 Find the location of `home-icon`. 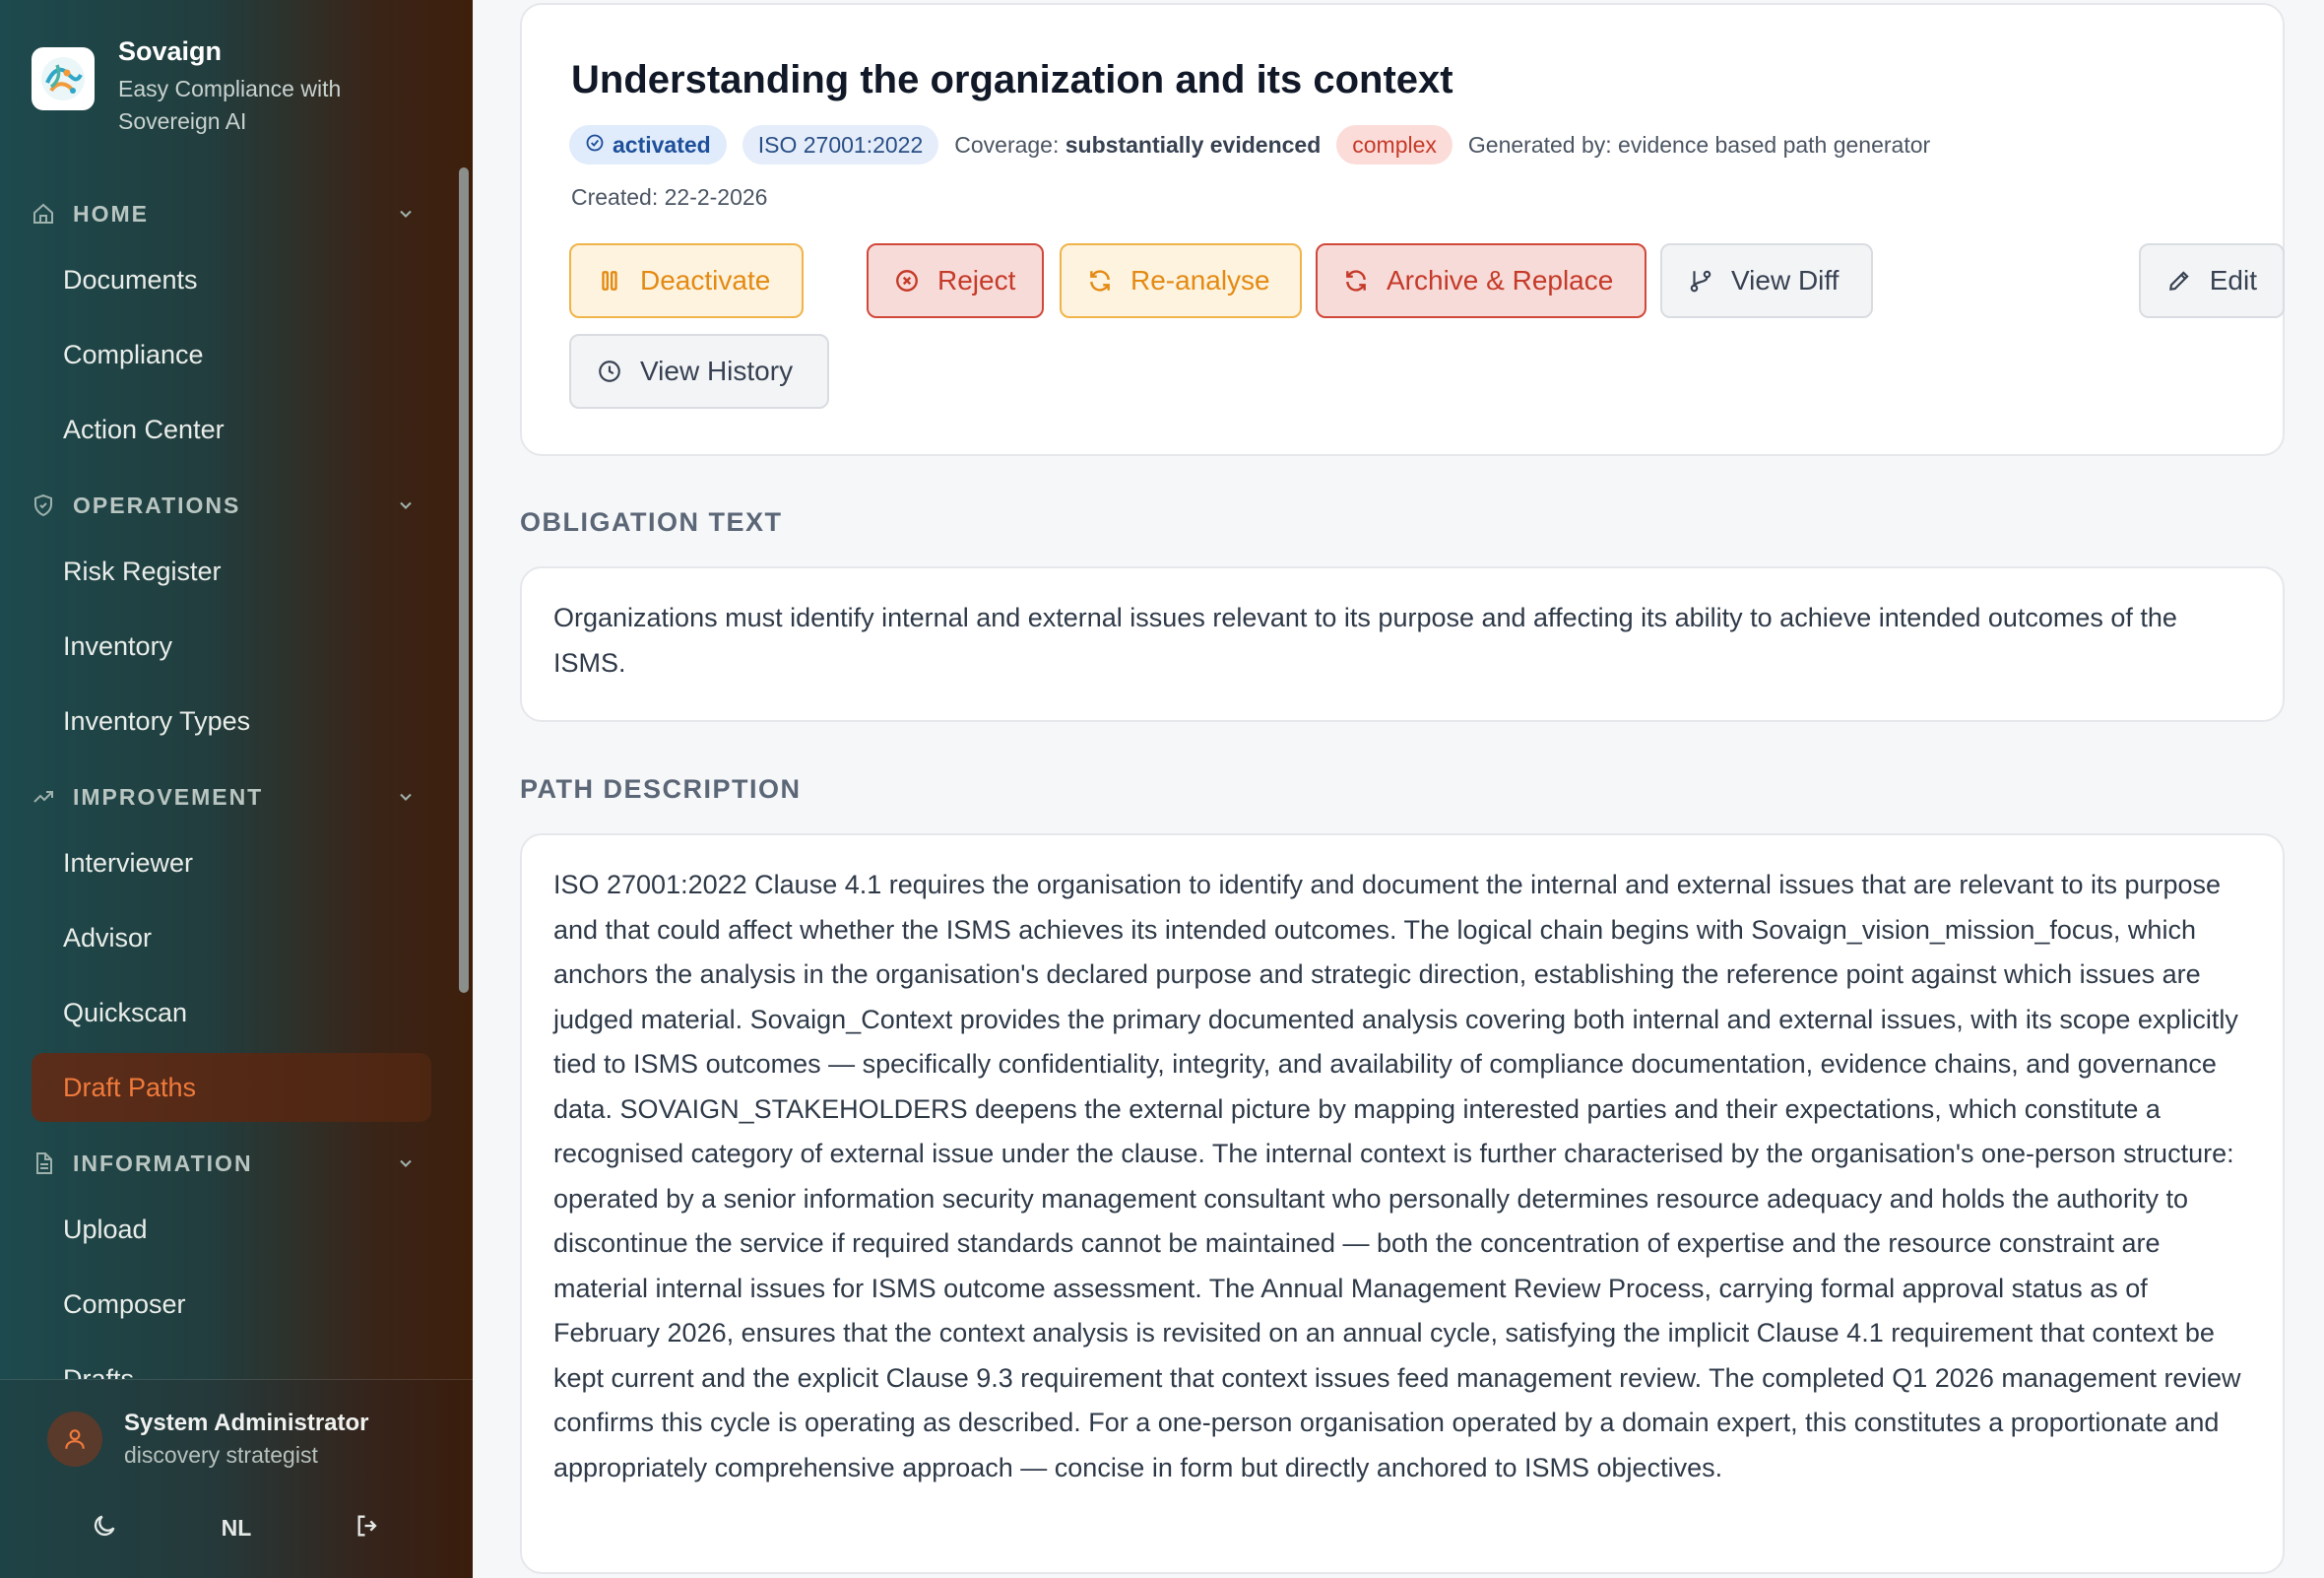

home-icon is located at coordinates (45, 214).